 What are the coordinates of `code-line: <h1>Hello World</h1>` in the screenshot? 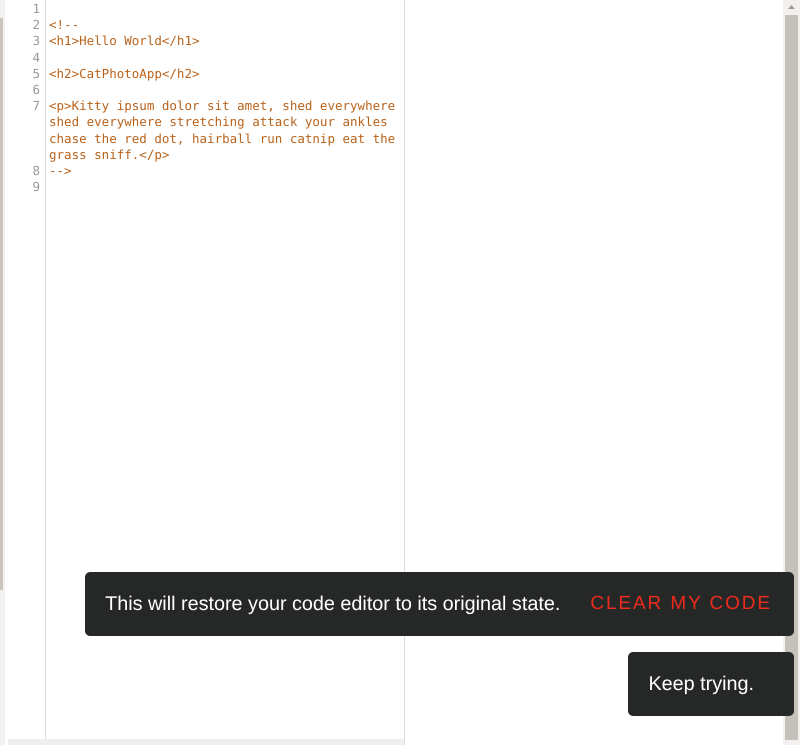 It's located at (125, 41).